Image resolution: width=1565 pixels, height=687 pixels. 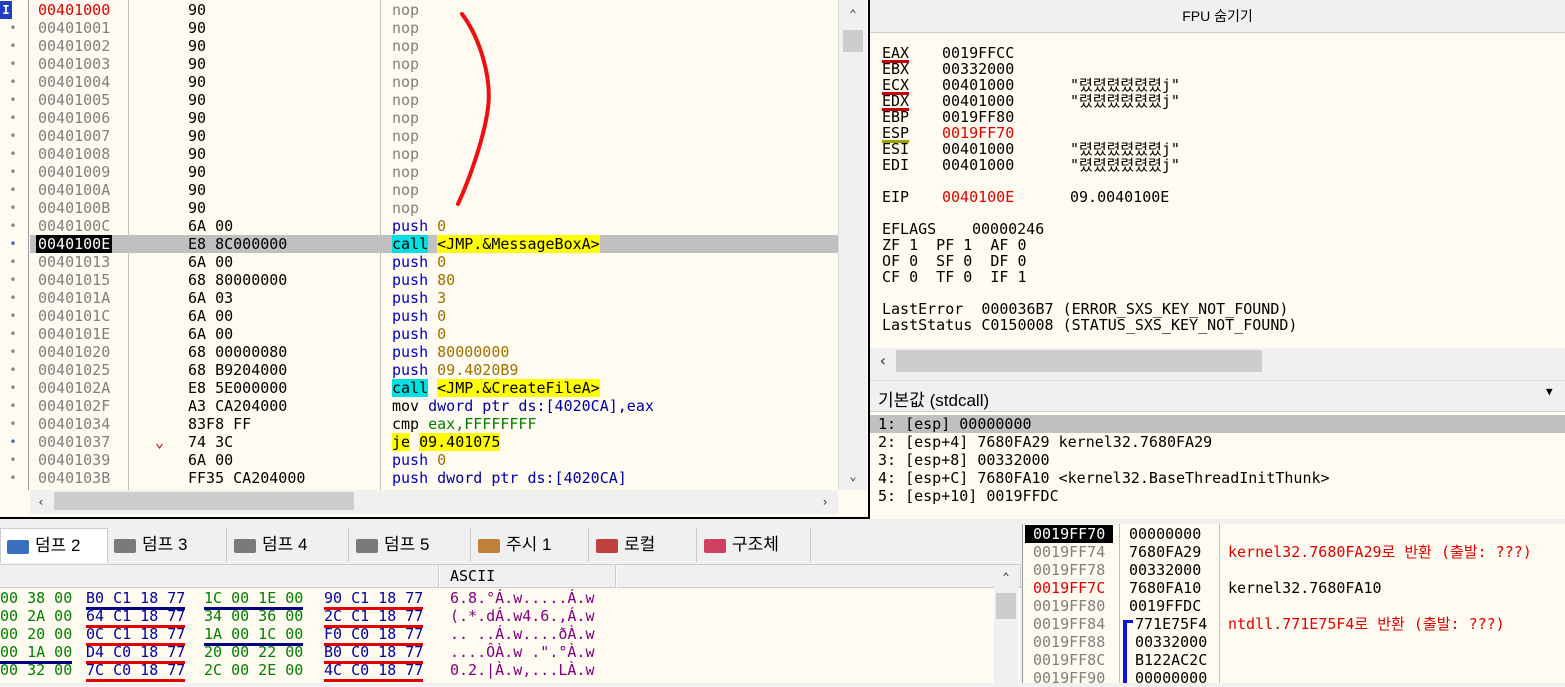 I want to click on register-row-esi: ESI 00401000 "렸렸렸렸렸렸j", so click(x=1031, y=149).